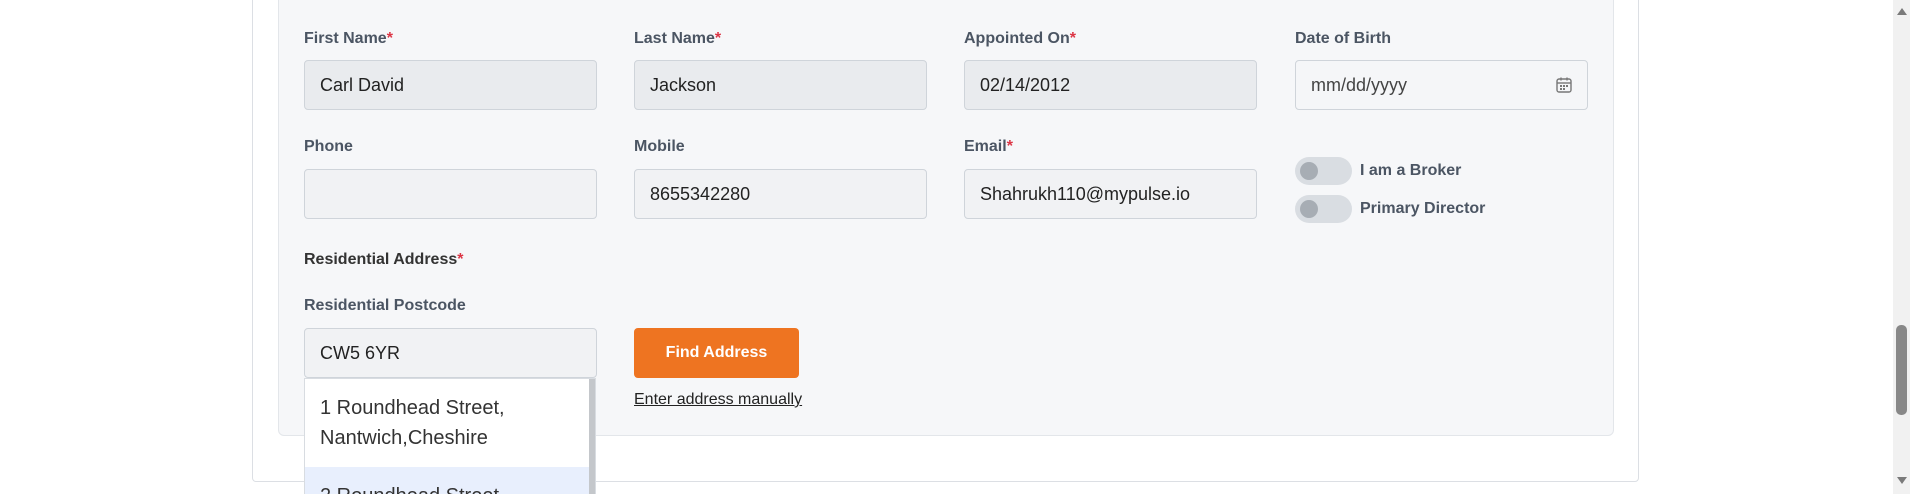  I want to click on email-label: Email*, so click(988, 147).